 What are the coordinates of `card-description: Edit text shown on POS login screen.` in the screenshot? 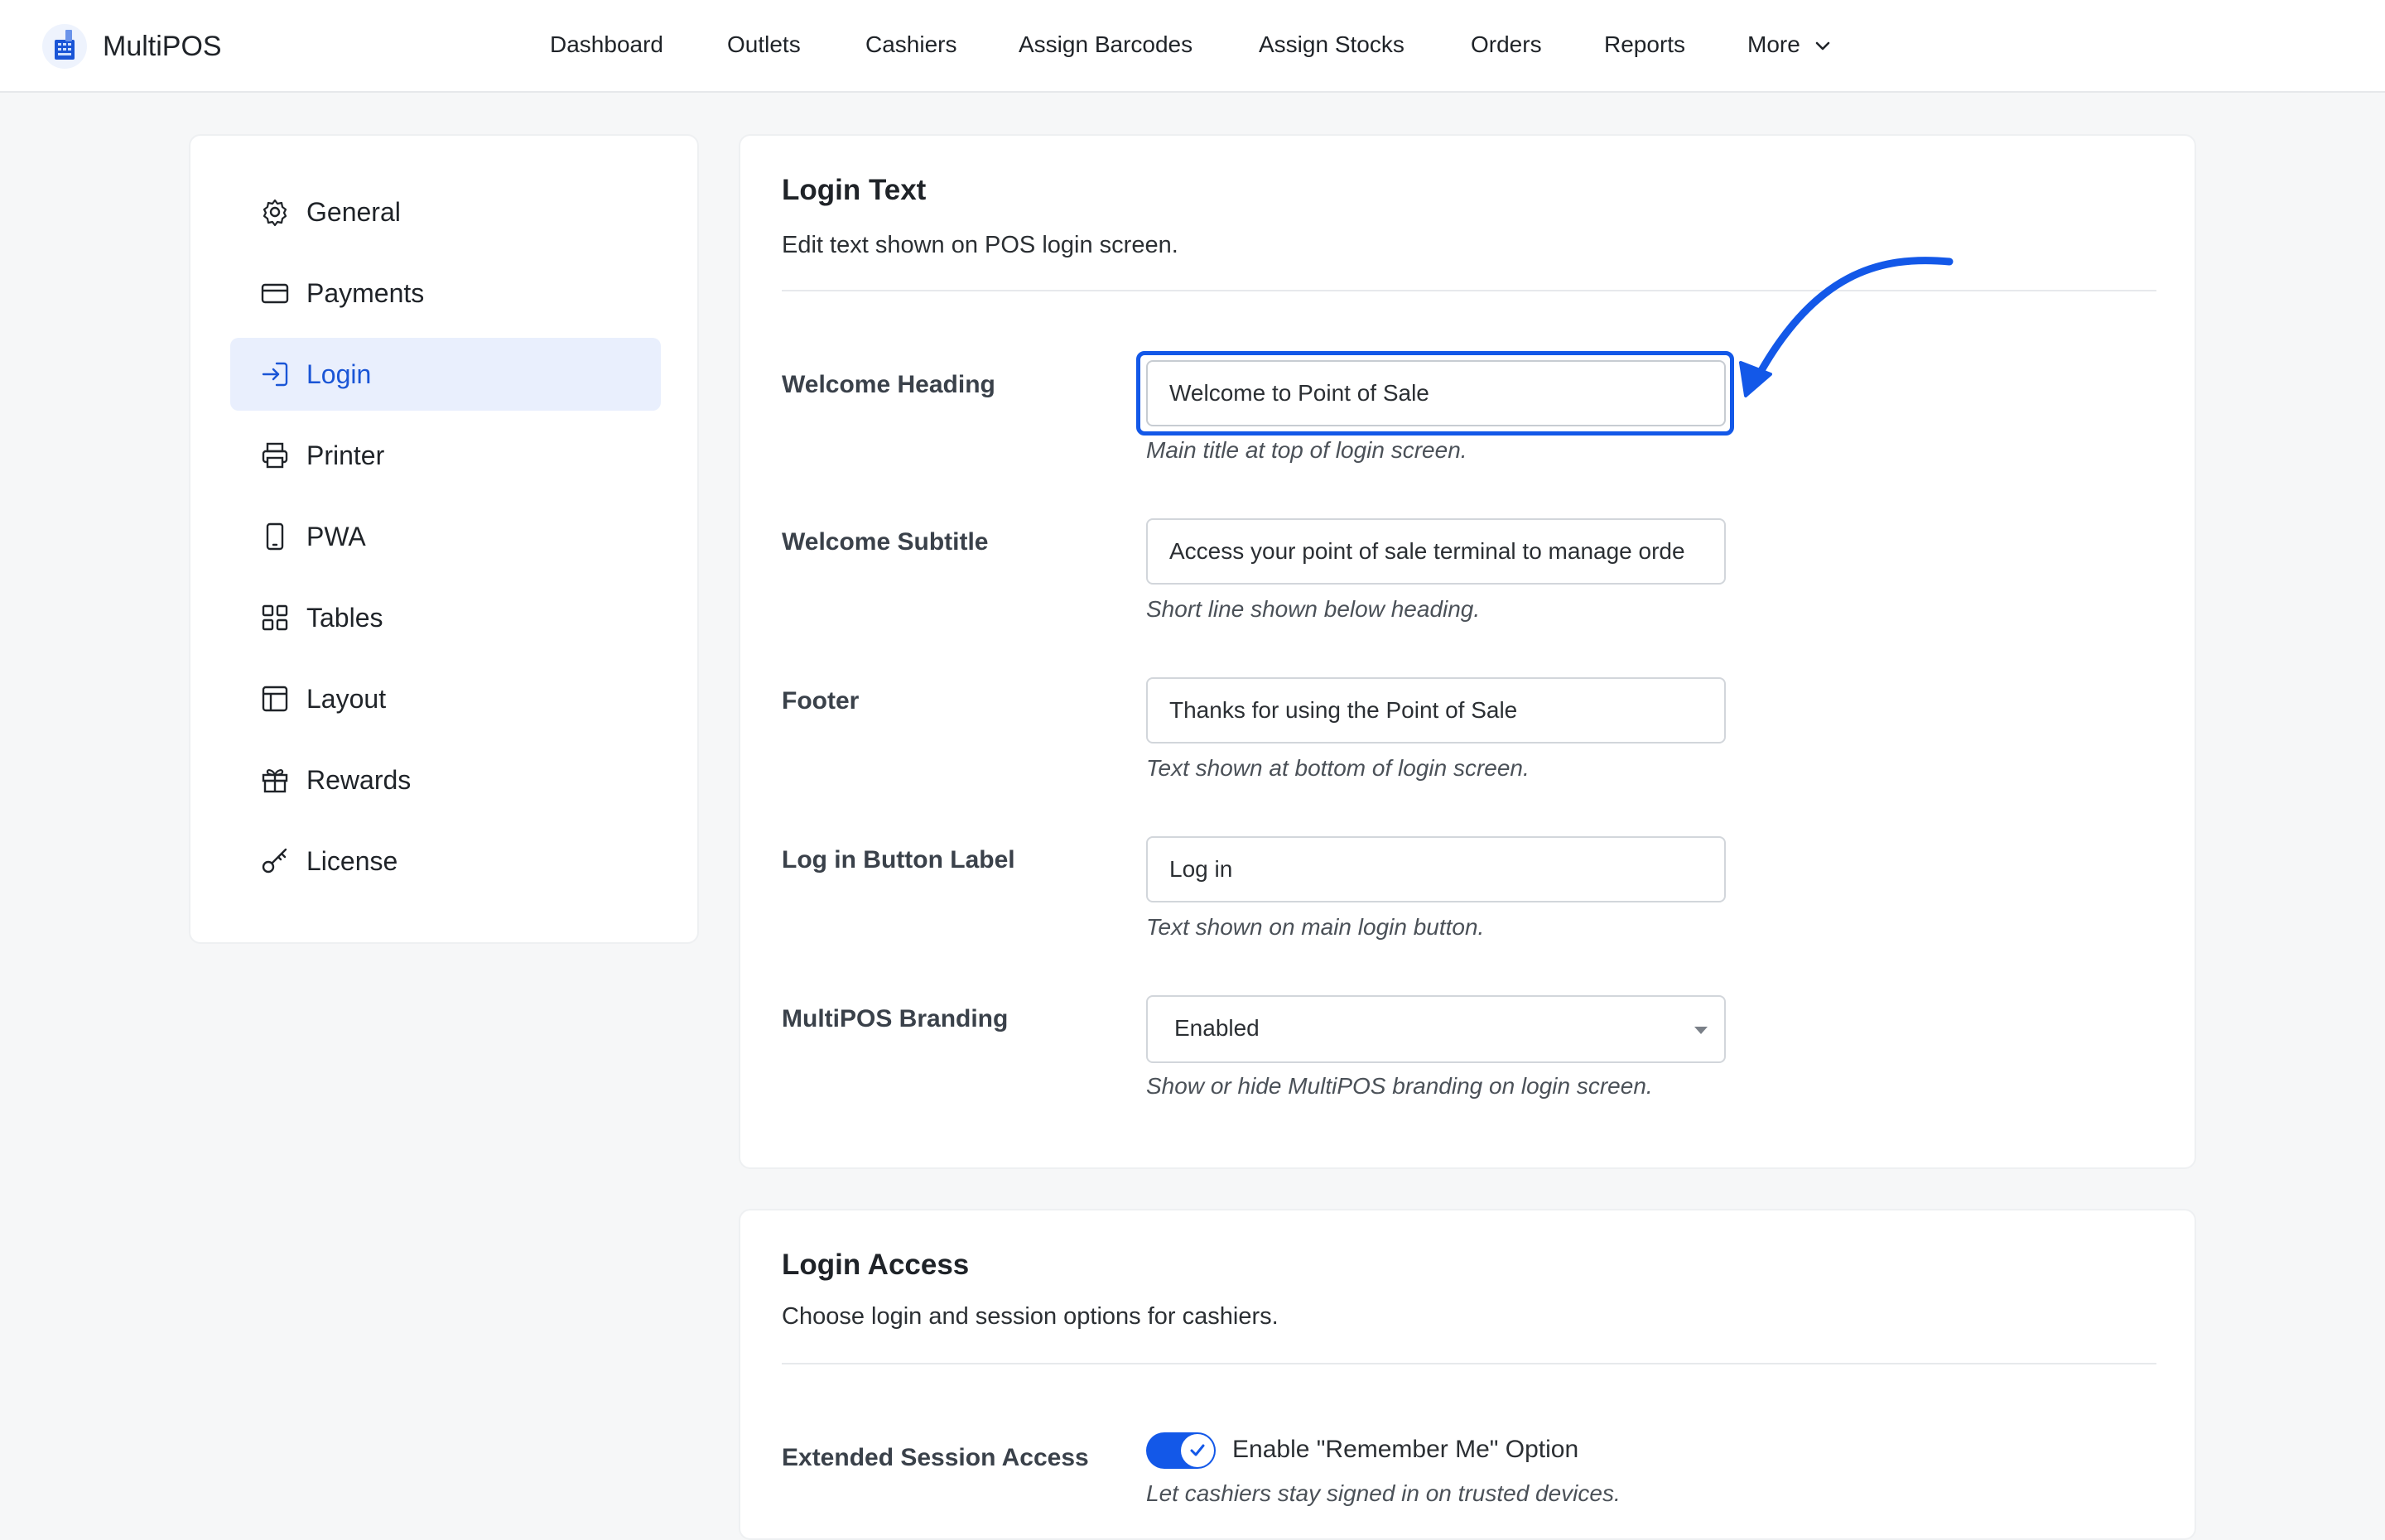 It's located at (980, 245).